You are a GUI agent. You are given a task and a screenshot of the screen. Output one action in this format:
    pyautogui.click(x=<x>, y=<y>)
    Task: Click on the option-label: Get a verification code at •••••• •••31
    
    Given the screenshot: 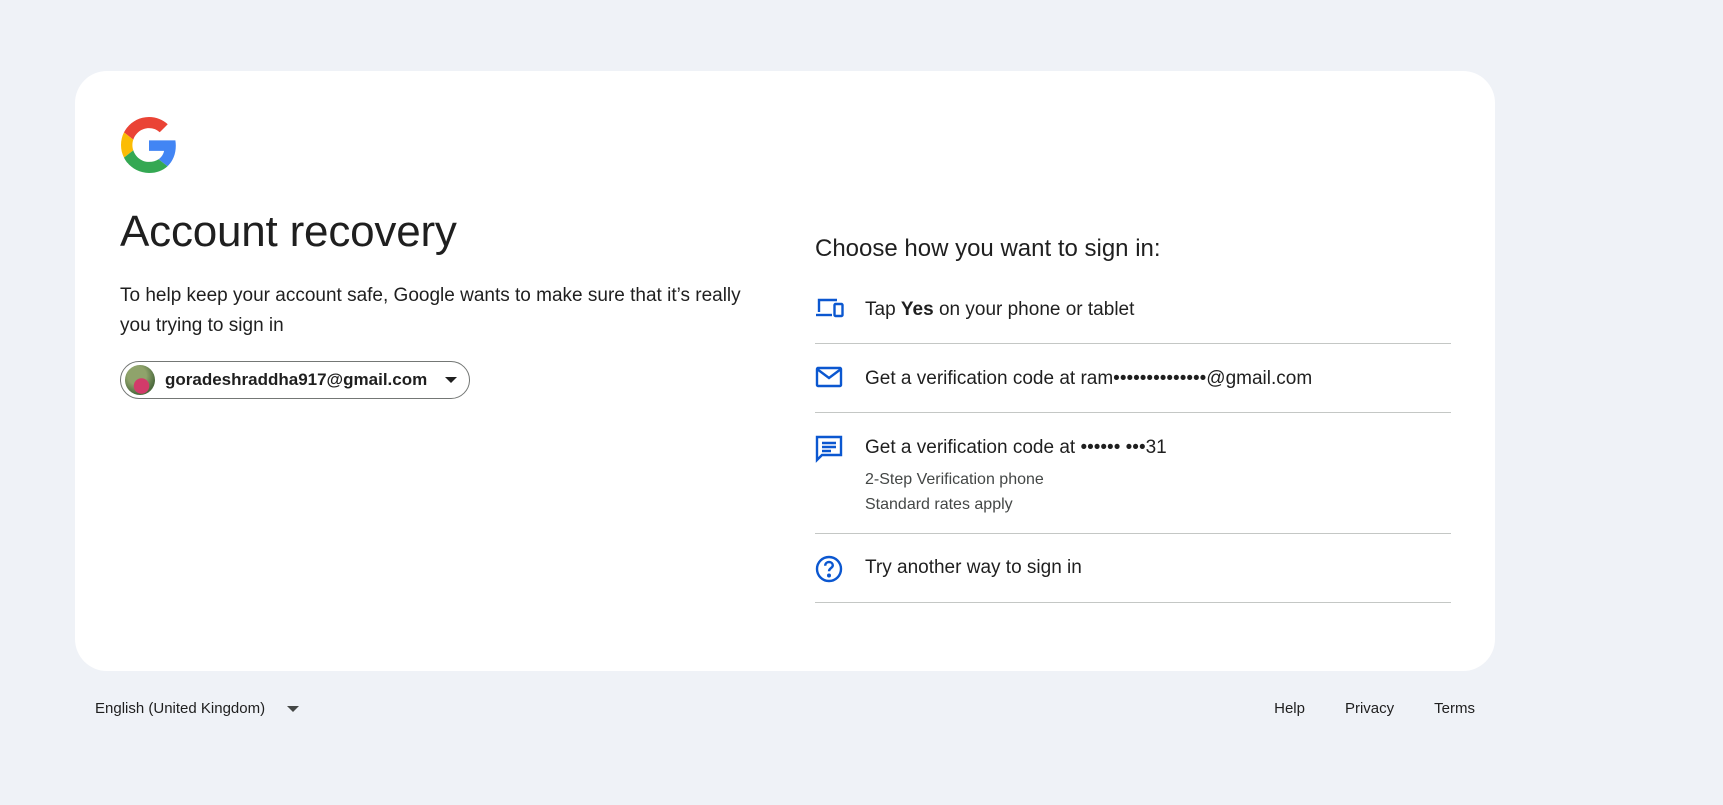 What is the action you would take?
    pyautogui.click(x=1016, y=447)
    